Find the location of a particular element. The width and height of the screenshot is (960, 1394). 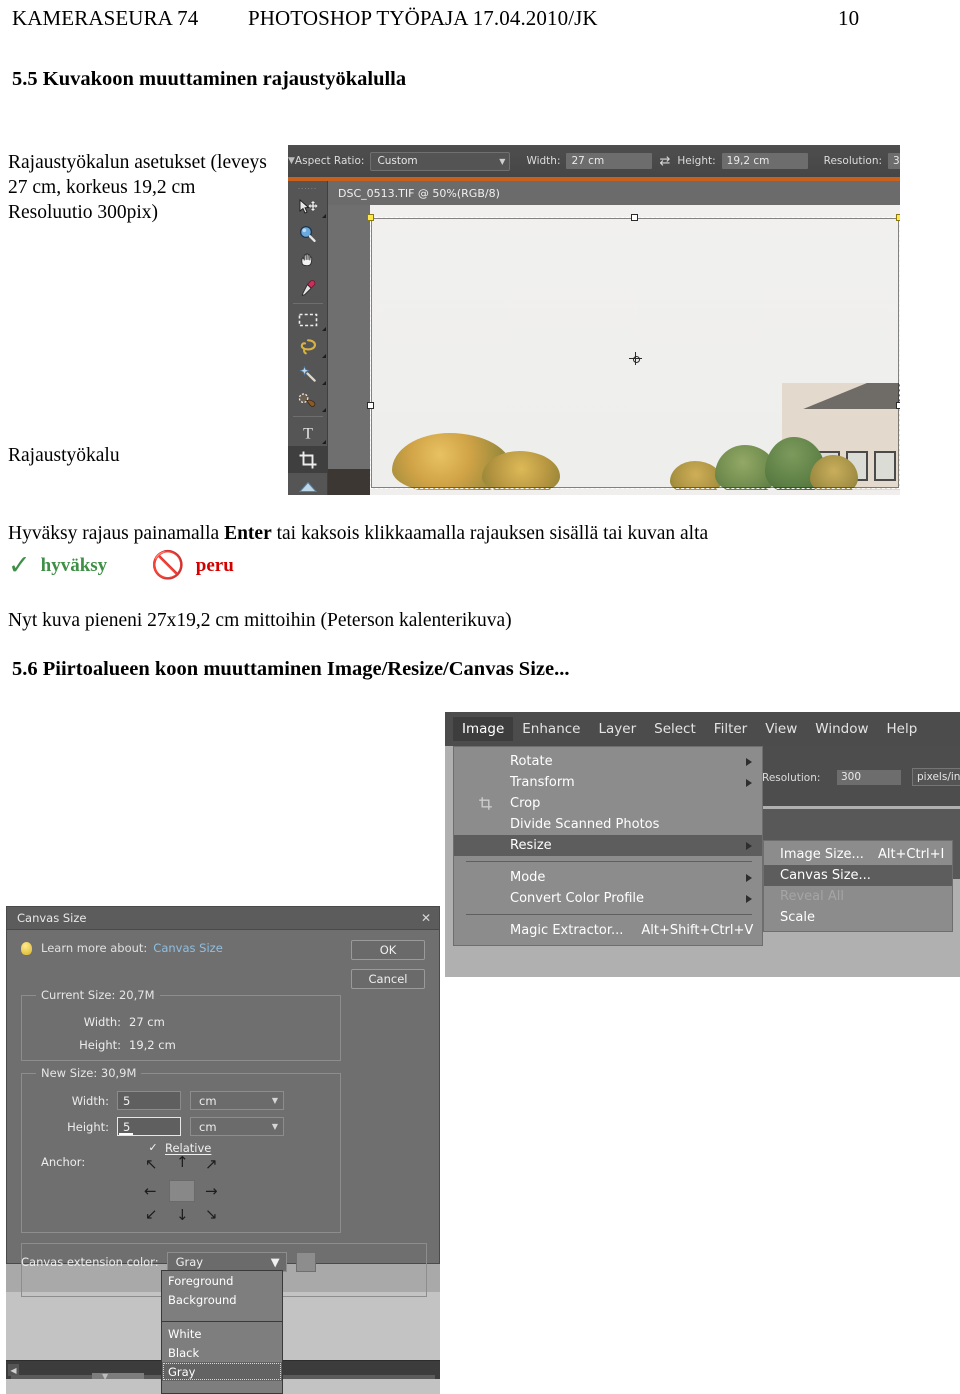

chevron-down-icon-6: ▼ is located at coordinates (275, 1262).